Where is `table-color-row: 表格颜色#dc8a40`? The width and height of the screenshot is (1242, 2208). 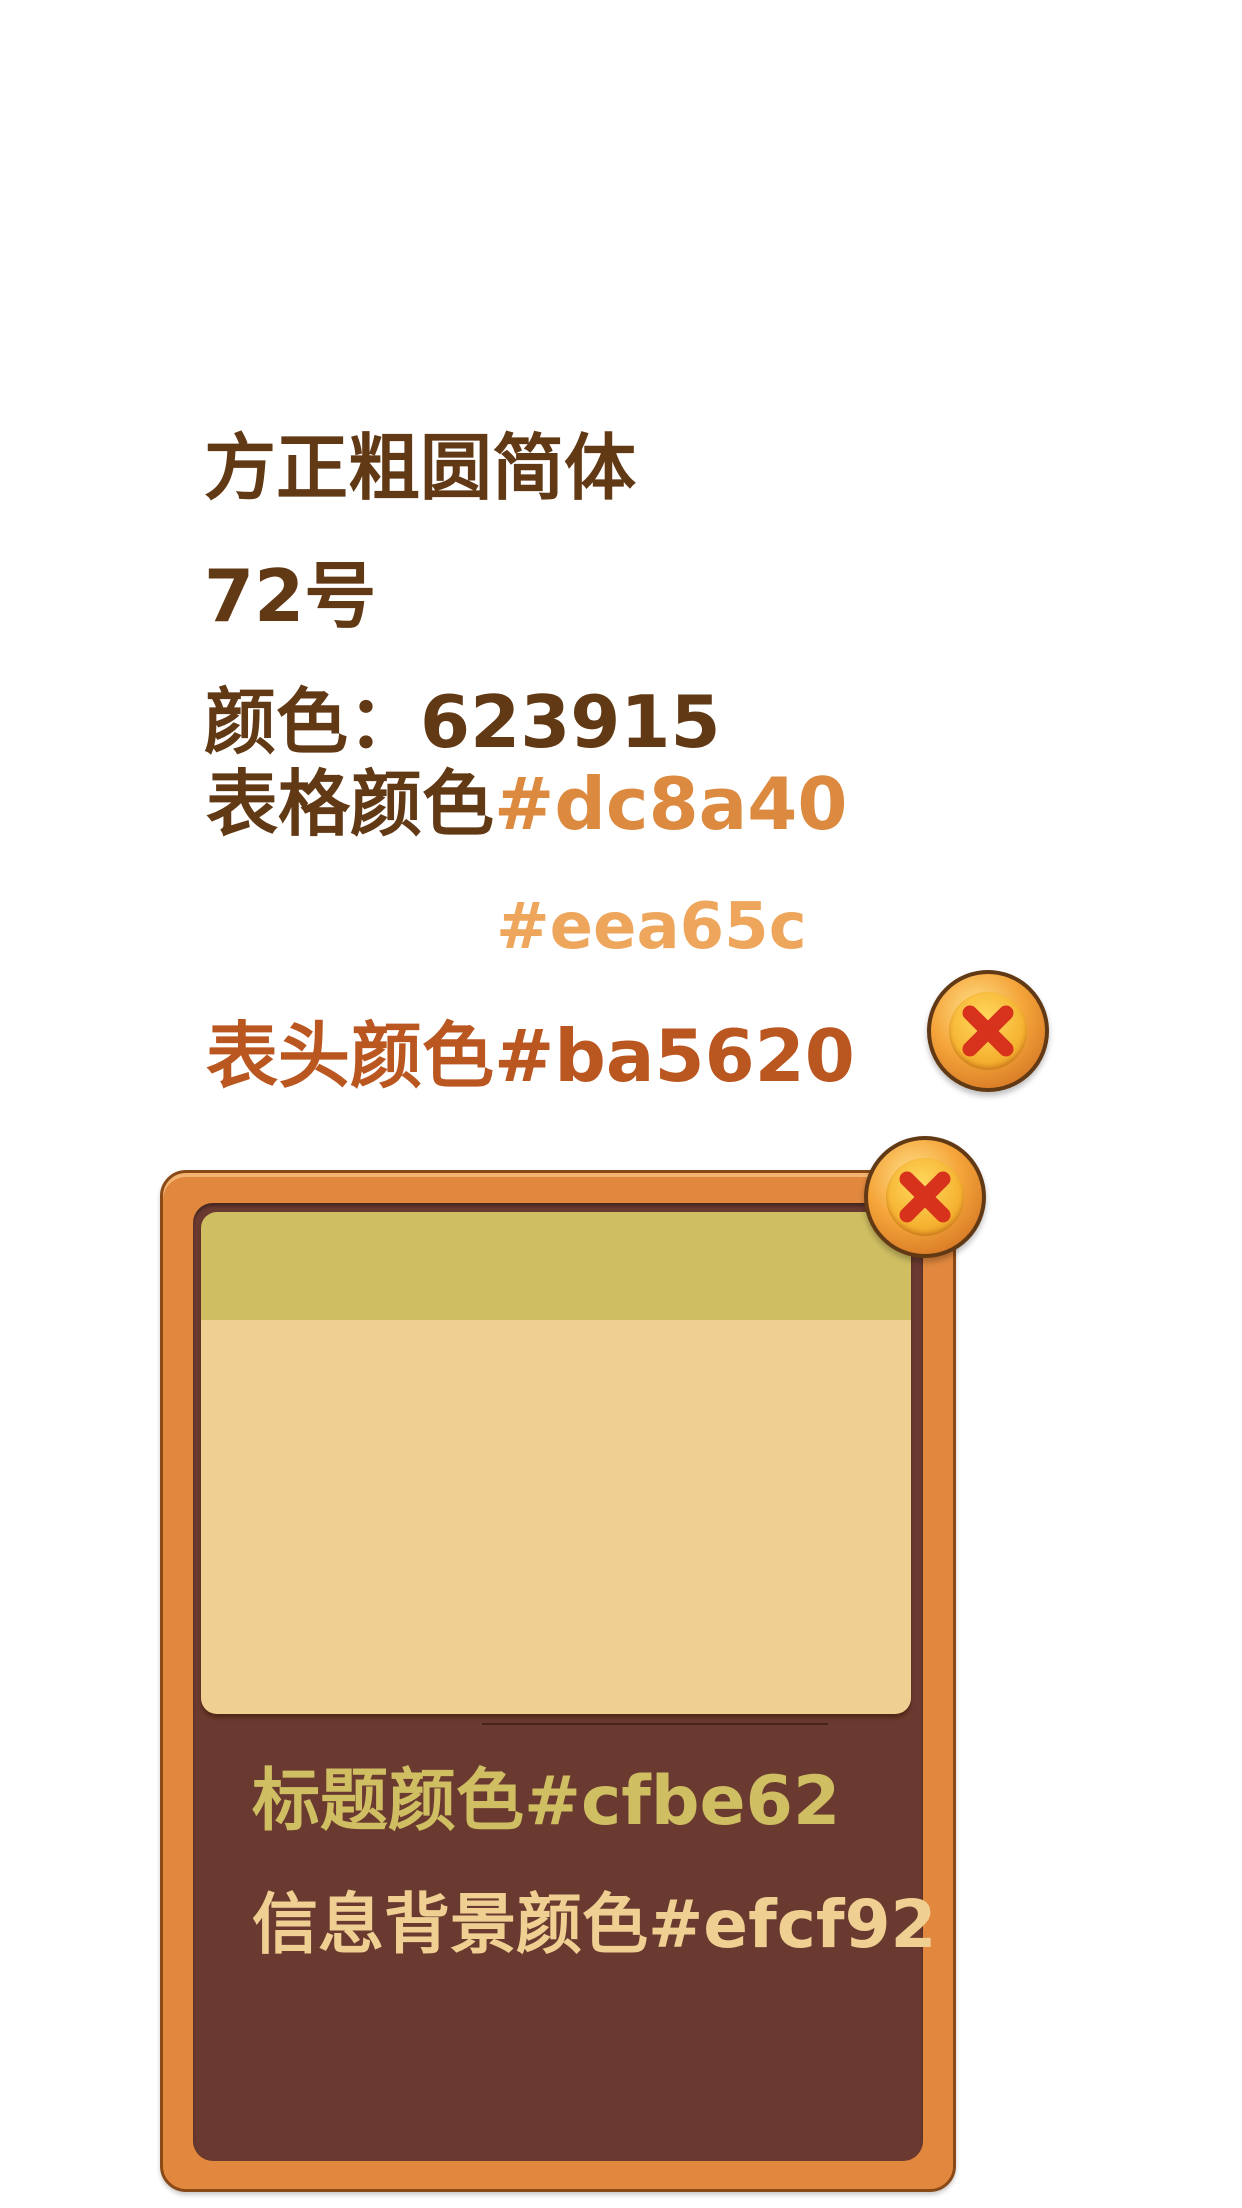 table-color-row: 表格颜色#dc8a40 is located at coordinates (526, 804).